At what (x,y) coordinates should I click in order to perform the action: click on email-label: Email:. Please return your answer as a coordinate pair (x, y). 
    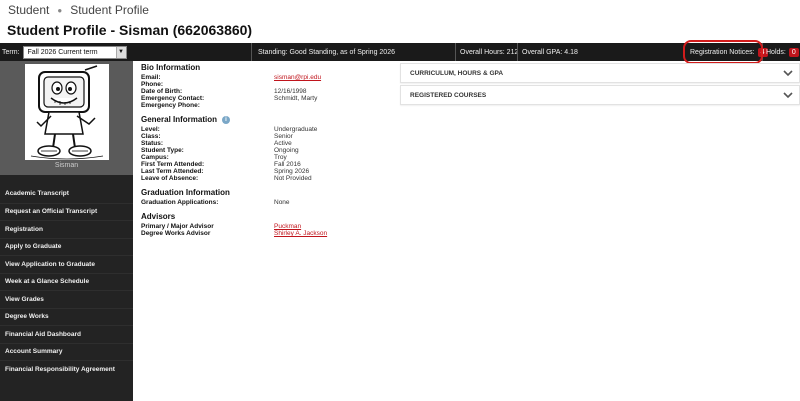
    Looking at the image, I should click on (151, 77).